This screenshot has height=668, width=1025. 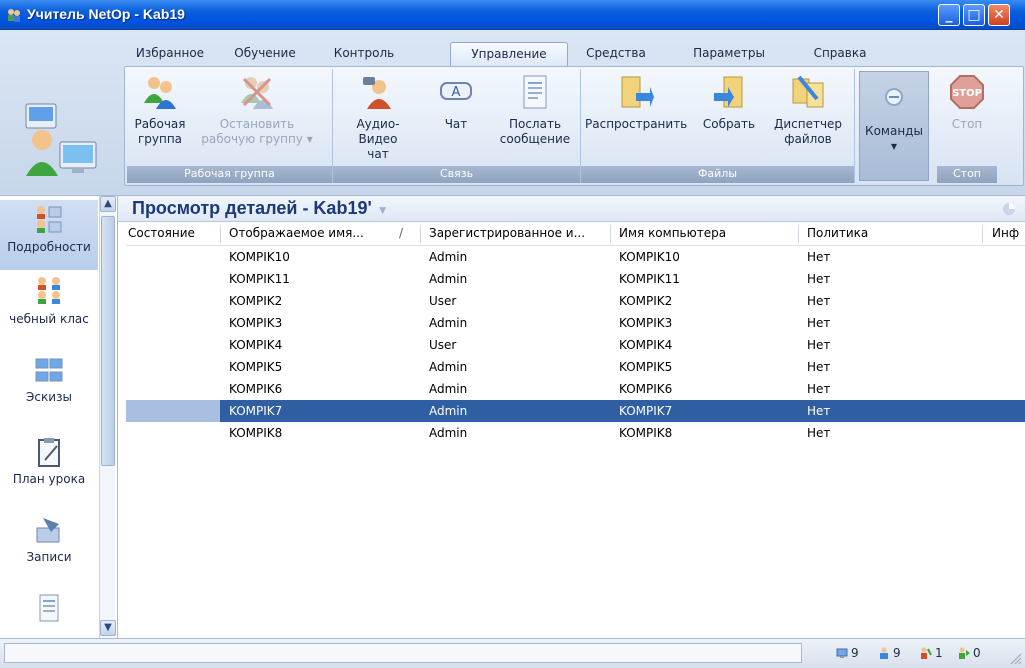 What do you see at coordinates (377, 93) in the screenshot?
I see `av-chat-icon` at bounding box center [377, 93].